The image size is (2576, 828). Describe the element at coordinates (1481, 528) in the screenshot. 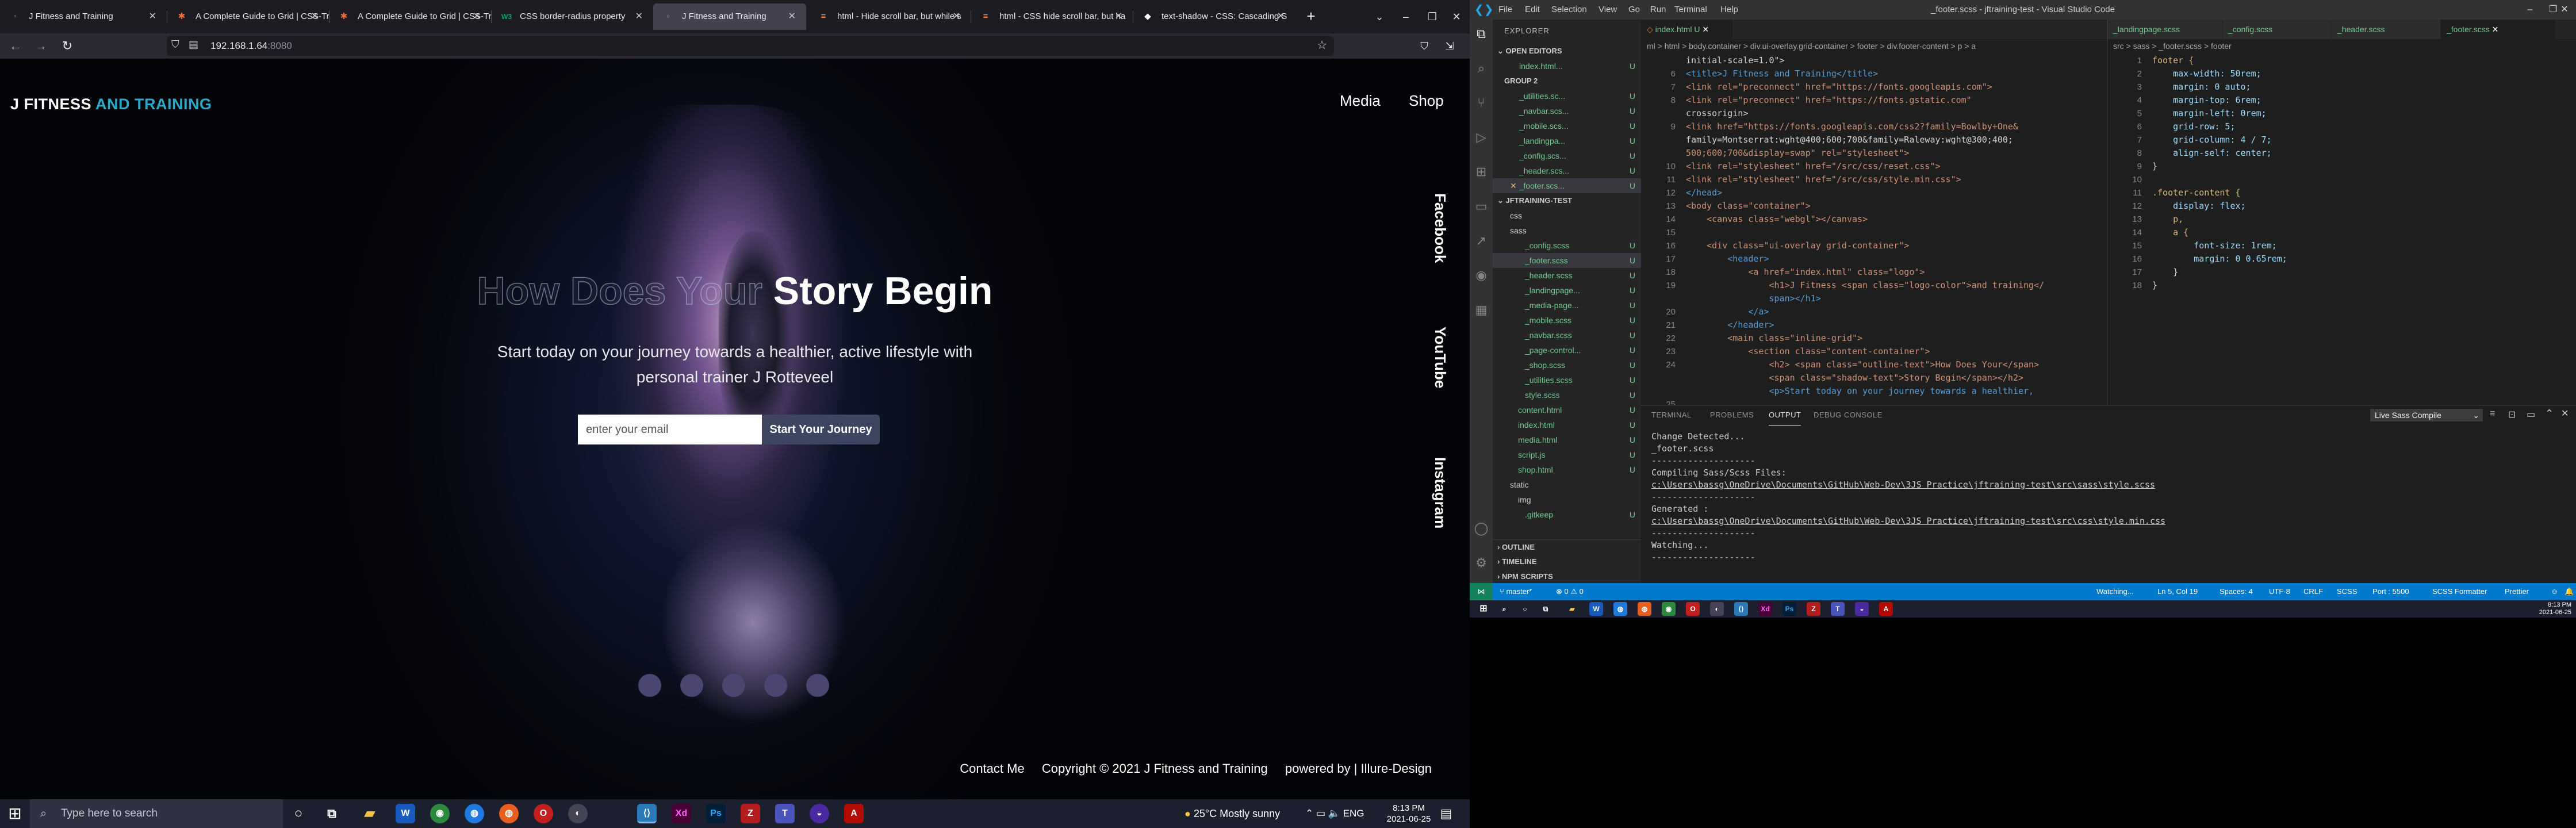

I see `account-icon: ◯` at that location.